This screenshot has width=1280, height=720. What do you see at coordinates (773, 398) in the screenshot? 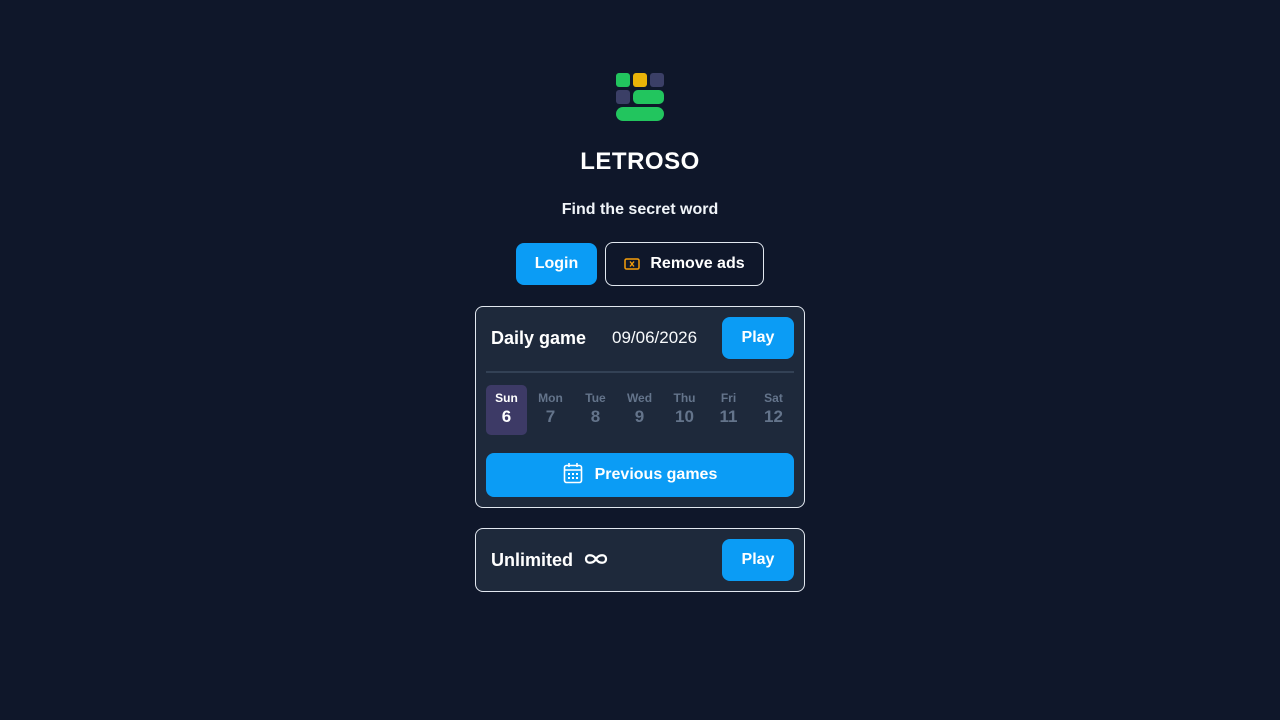
I see `day-name: Sat` at bounding box center [773, 398].